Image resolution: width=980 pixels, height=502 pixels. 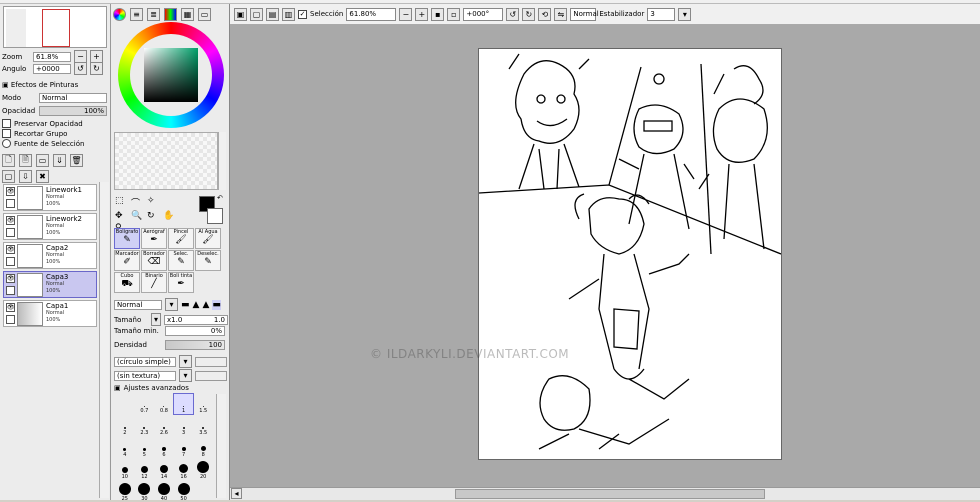 What do you see at coordinates (145, 361) in the screenshot?
I see `brush-shape-select: (círculo simple)` at bounding box center [145, 361].